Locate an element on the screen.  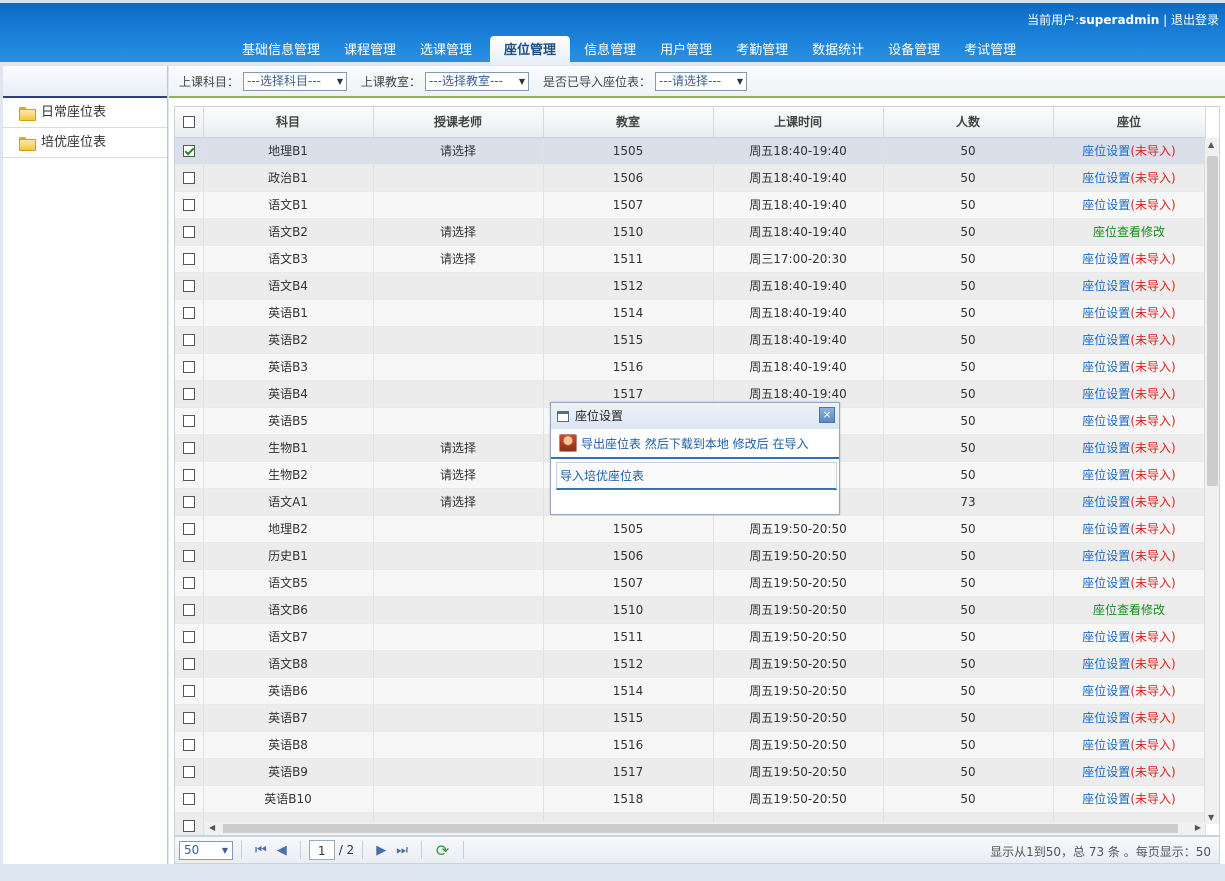
select-all-header is located at coordinates (189, 122).